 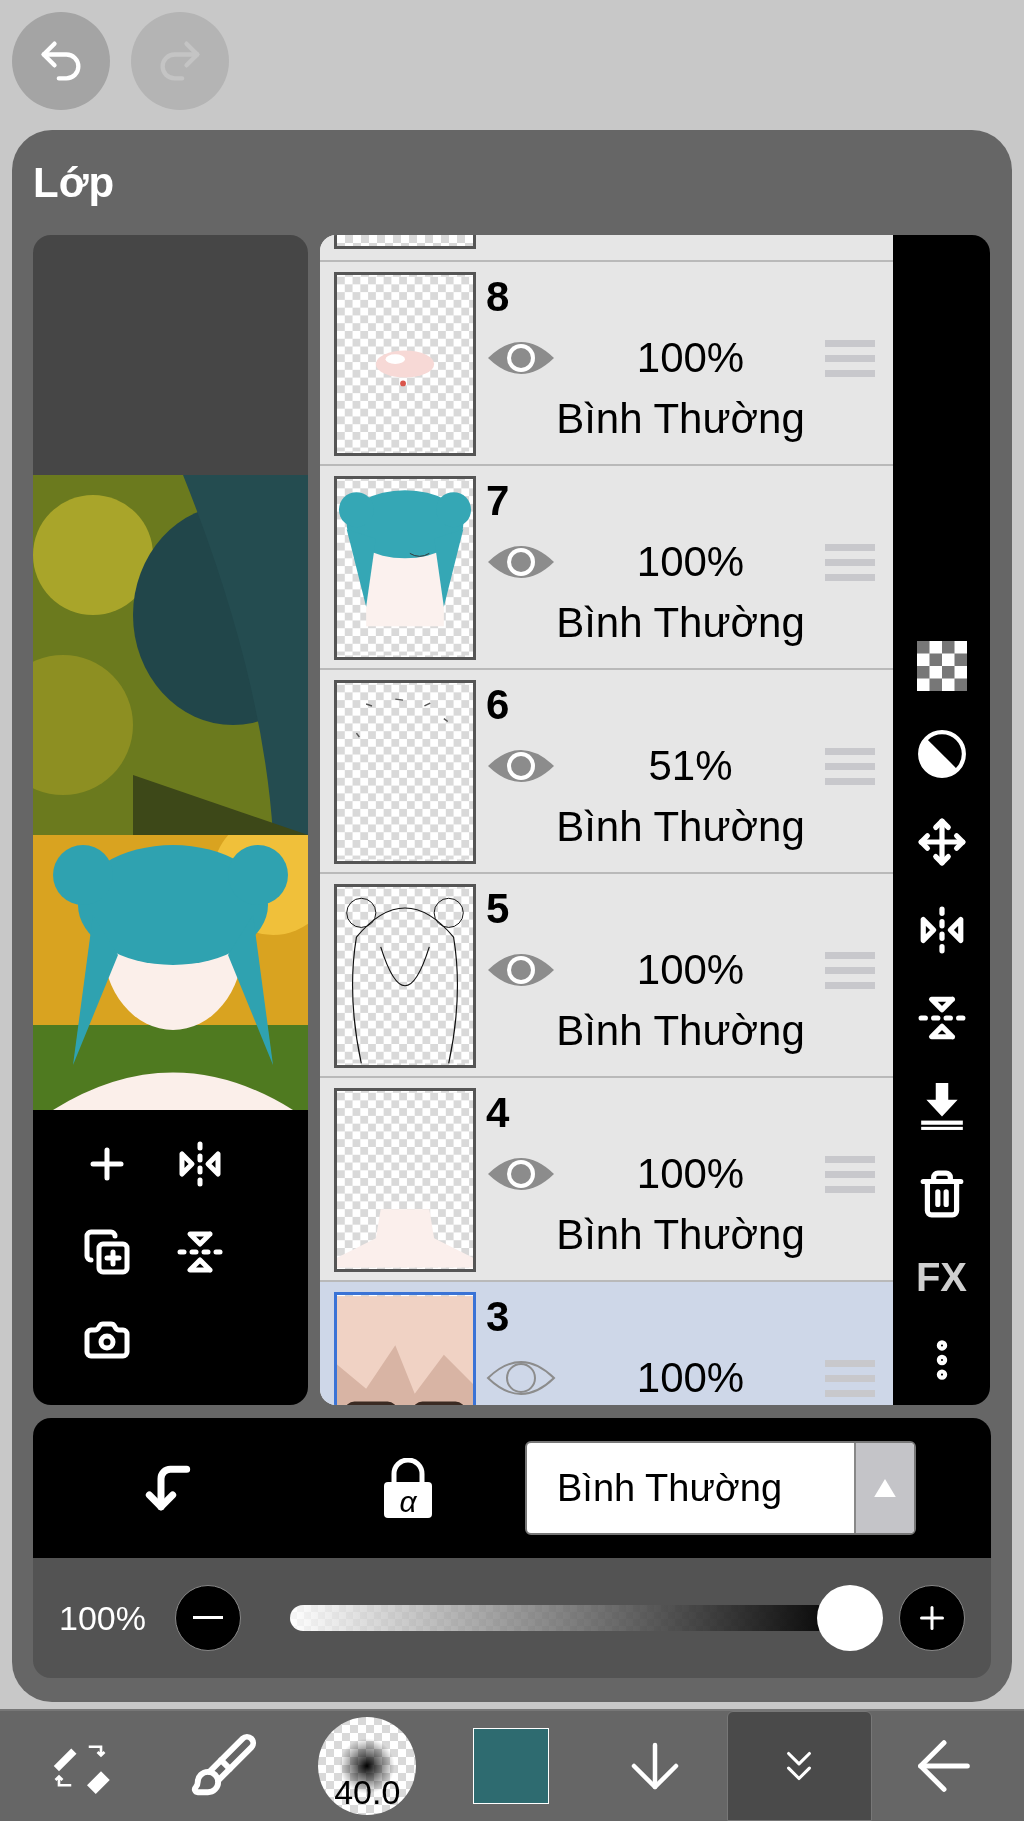 I want to click on caret-up-icon, so click(x=885, y=1488).